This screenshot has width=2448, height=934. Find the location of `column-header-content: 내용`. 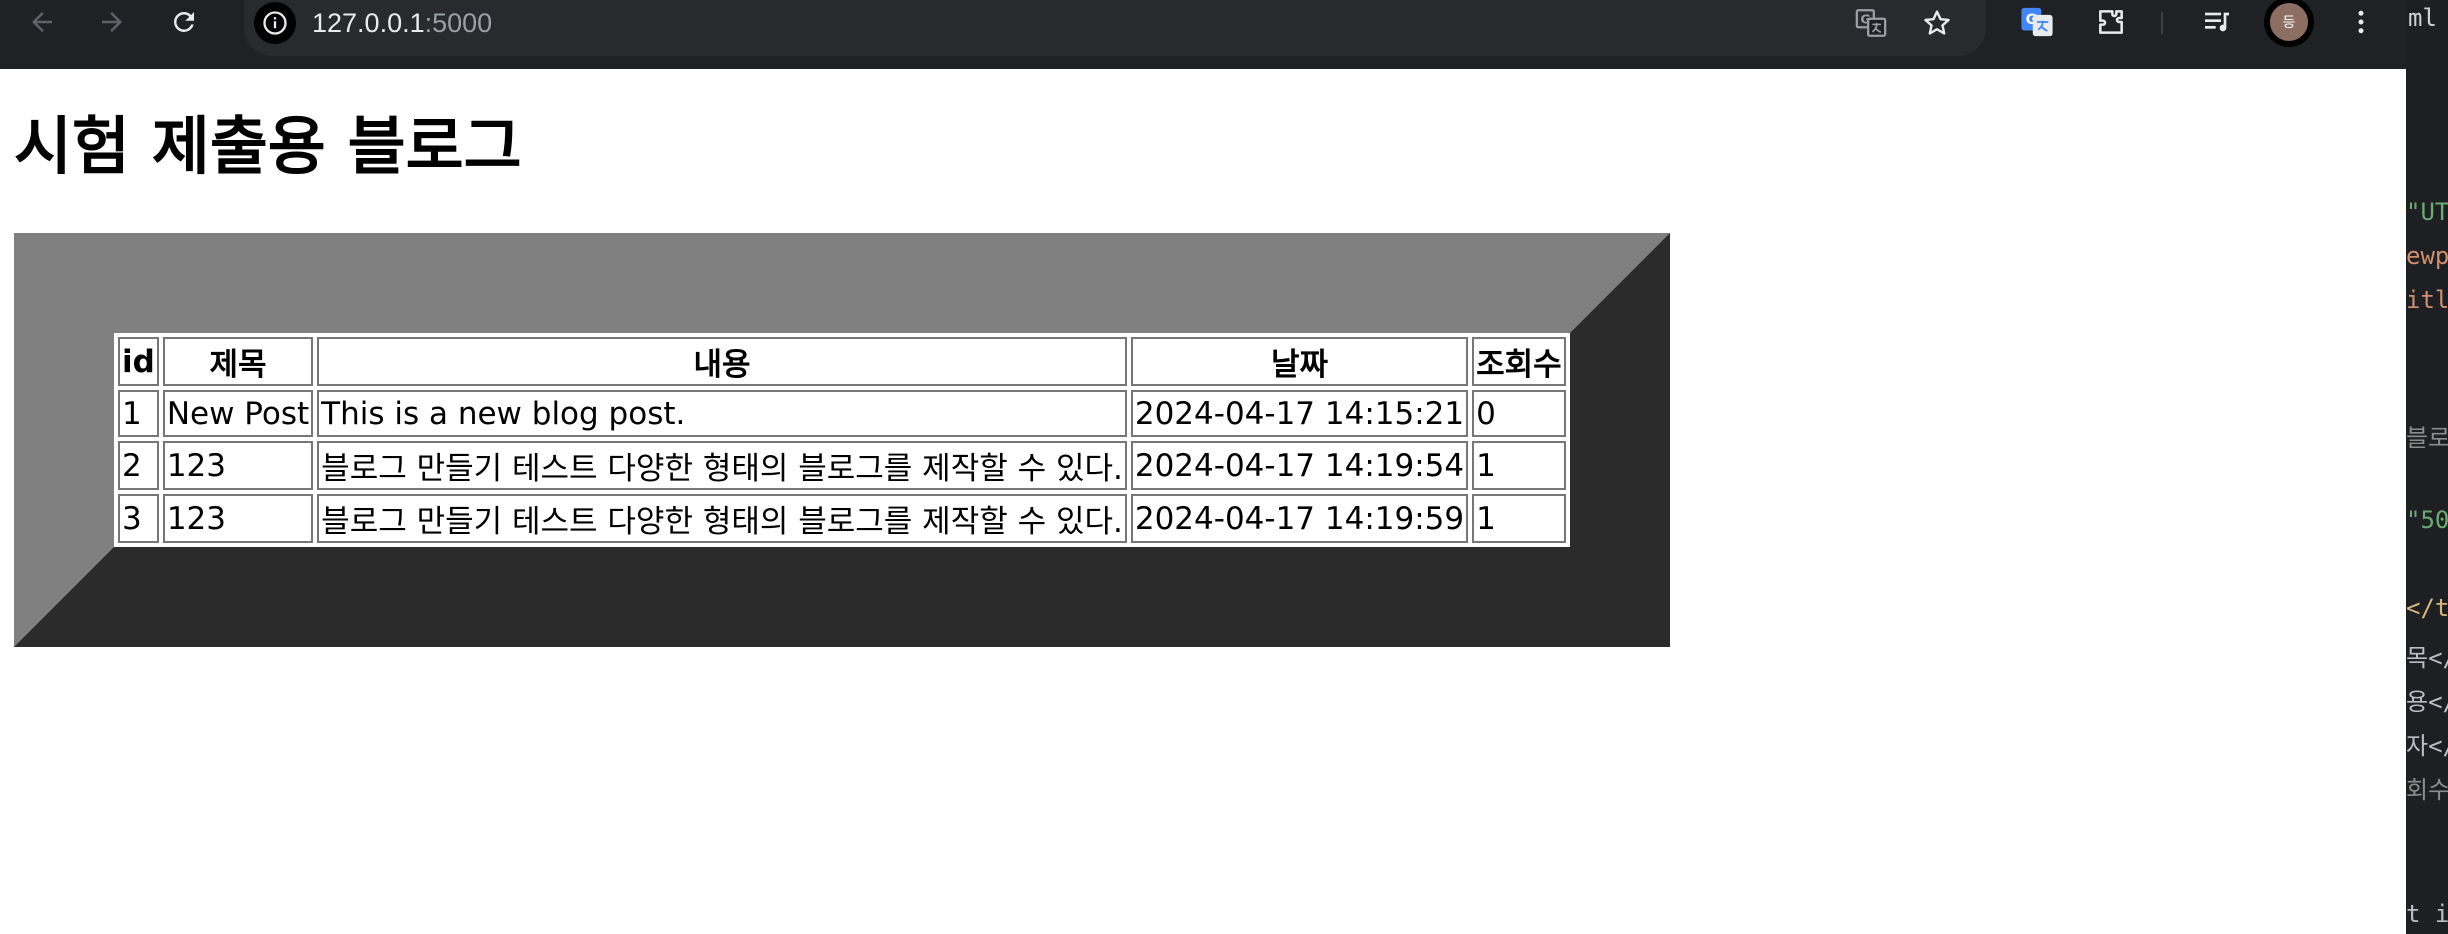

column-header-content: 내용 is located at coordinates (722, 361).